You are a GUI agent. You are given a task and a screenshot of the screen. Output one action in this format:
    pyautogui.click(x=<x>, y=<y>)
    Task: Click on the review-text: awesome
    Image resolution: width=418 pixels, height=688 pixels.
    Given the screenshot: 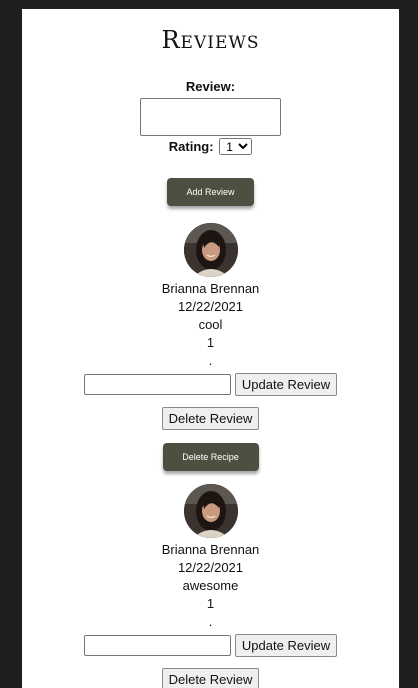 What is the action you would take?
    pyautogui.click(x=210, y=585)
    